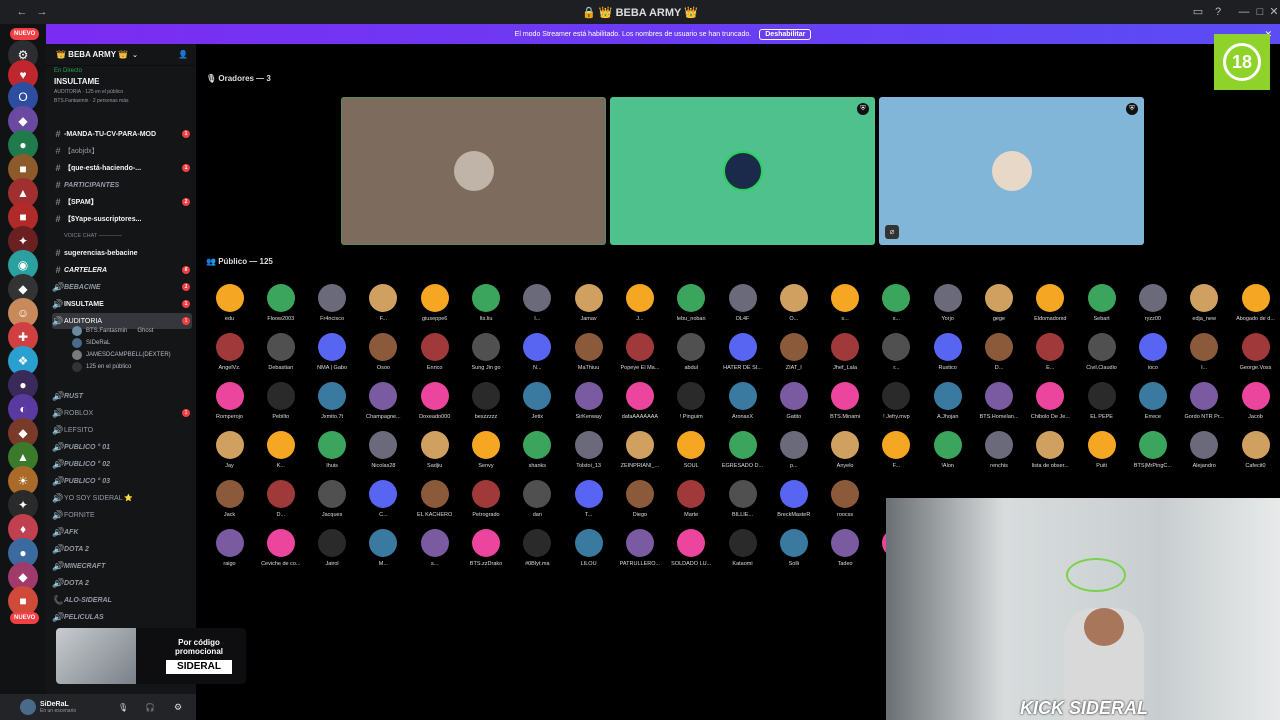  I want to click on audience-member: lebu_noban, so click(691, 308).